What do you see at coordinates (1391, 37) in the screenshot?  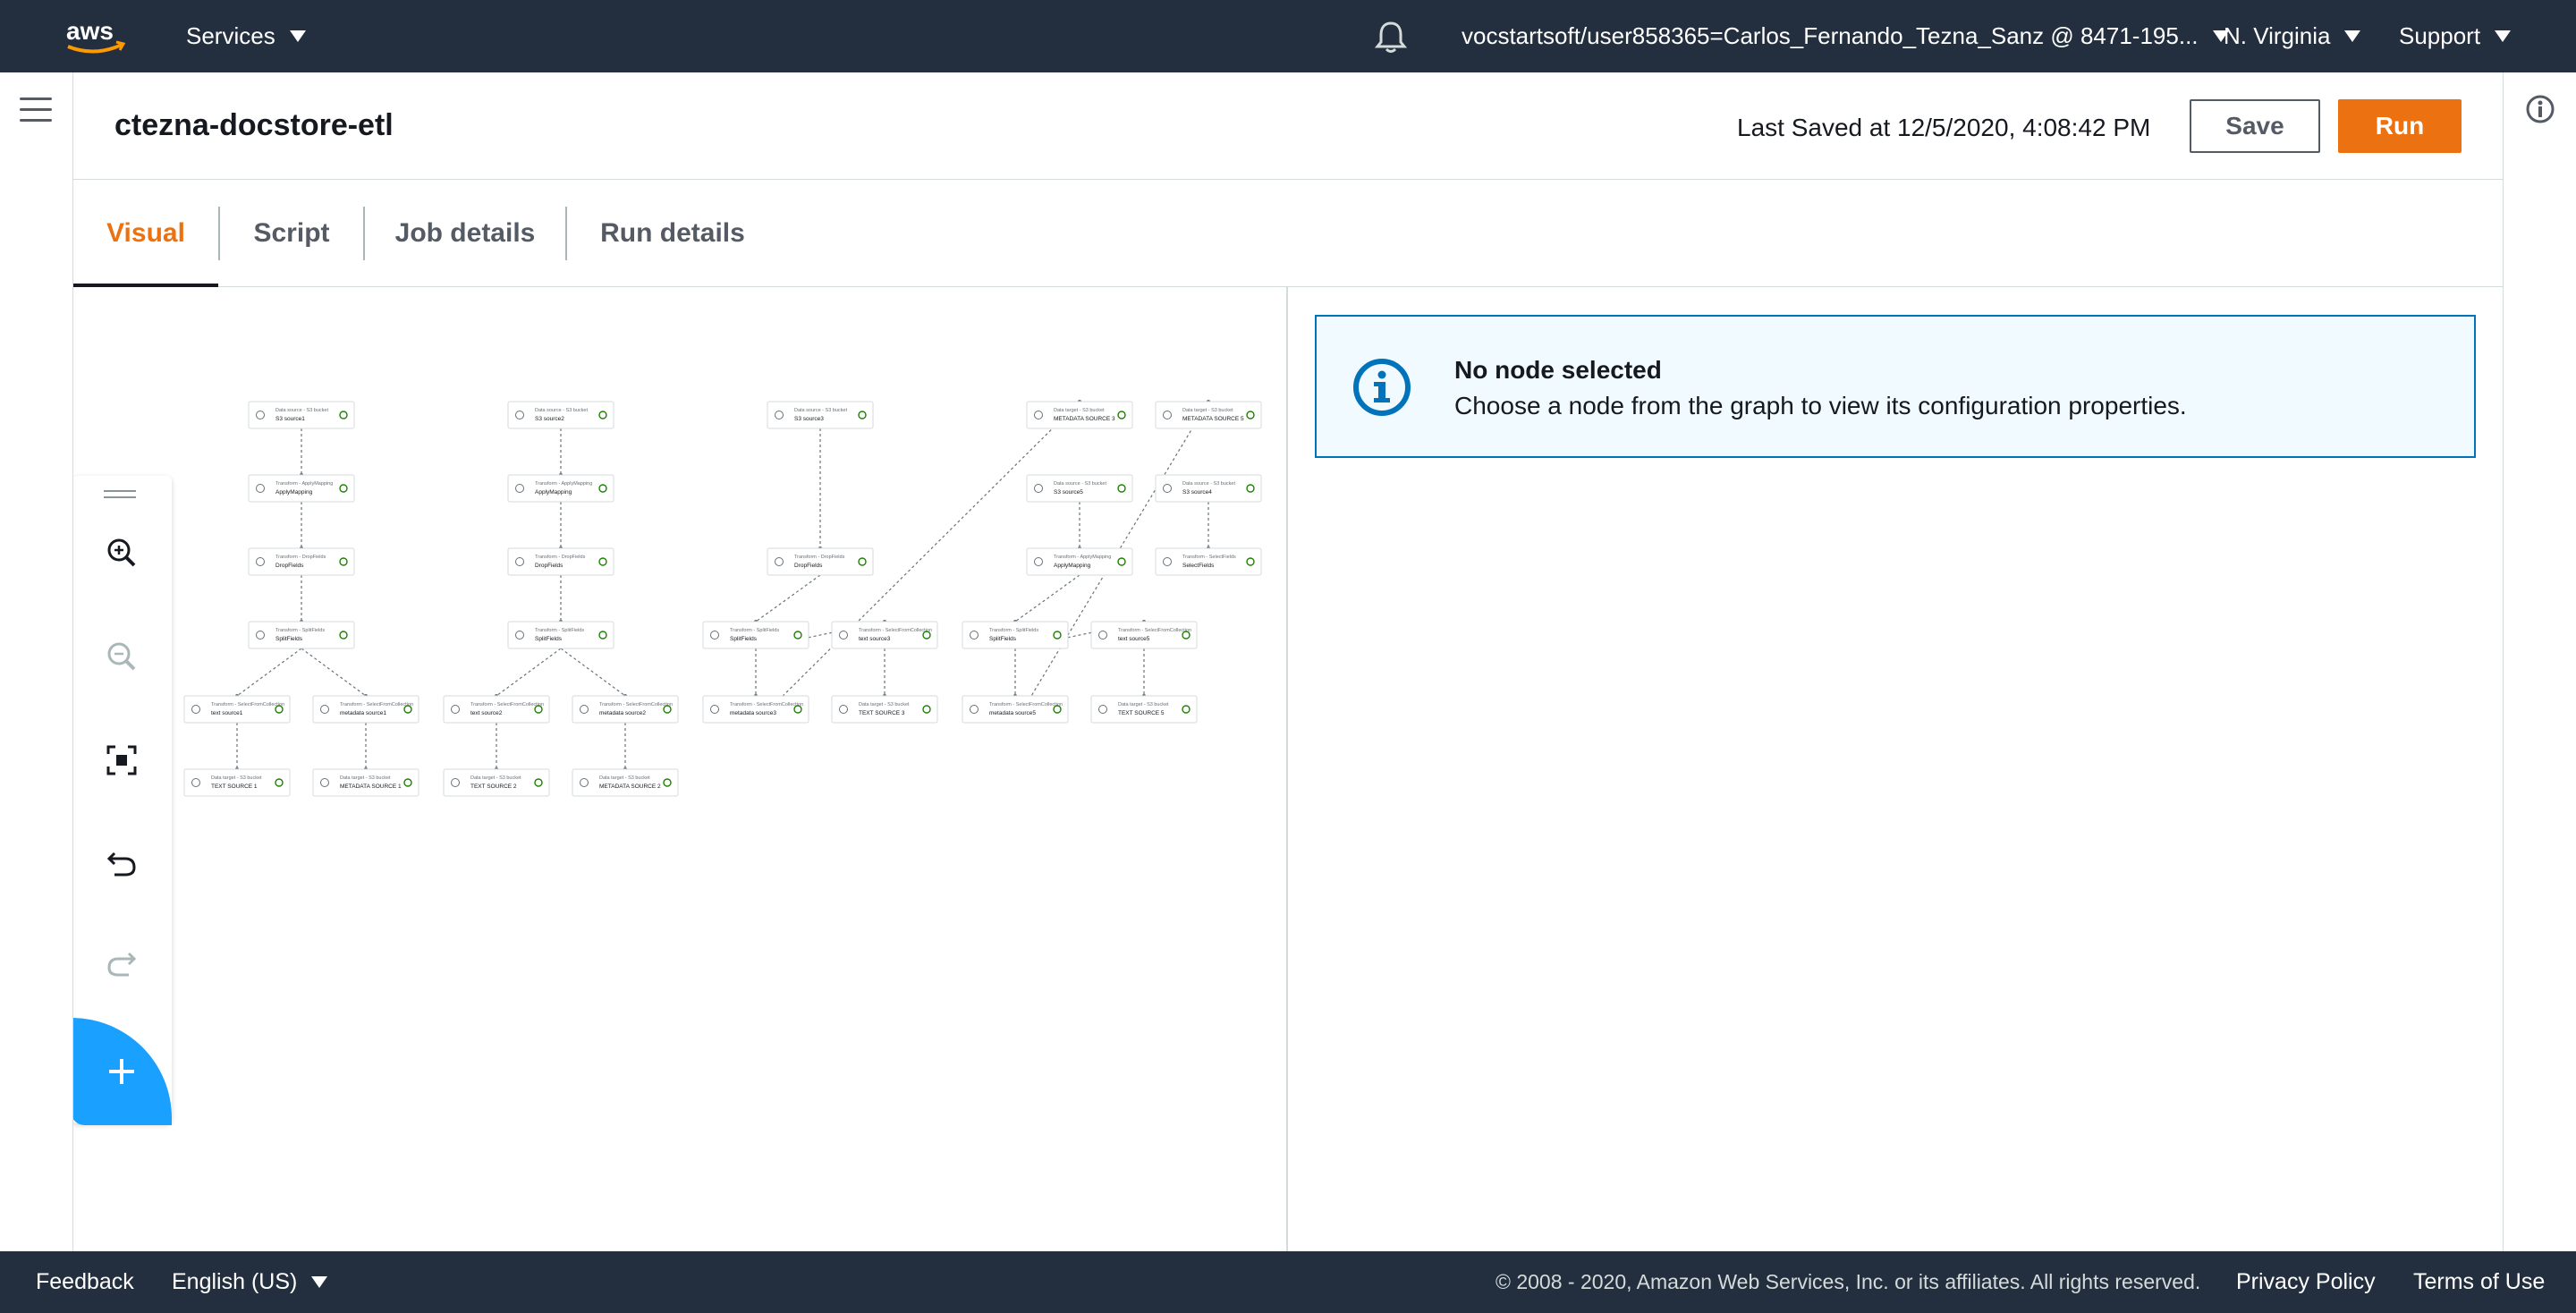 I see `bell-icon` at bounding box center [1391, 37].